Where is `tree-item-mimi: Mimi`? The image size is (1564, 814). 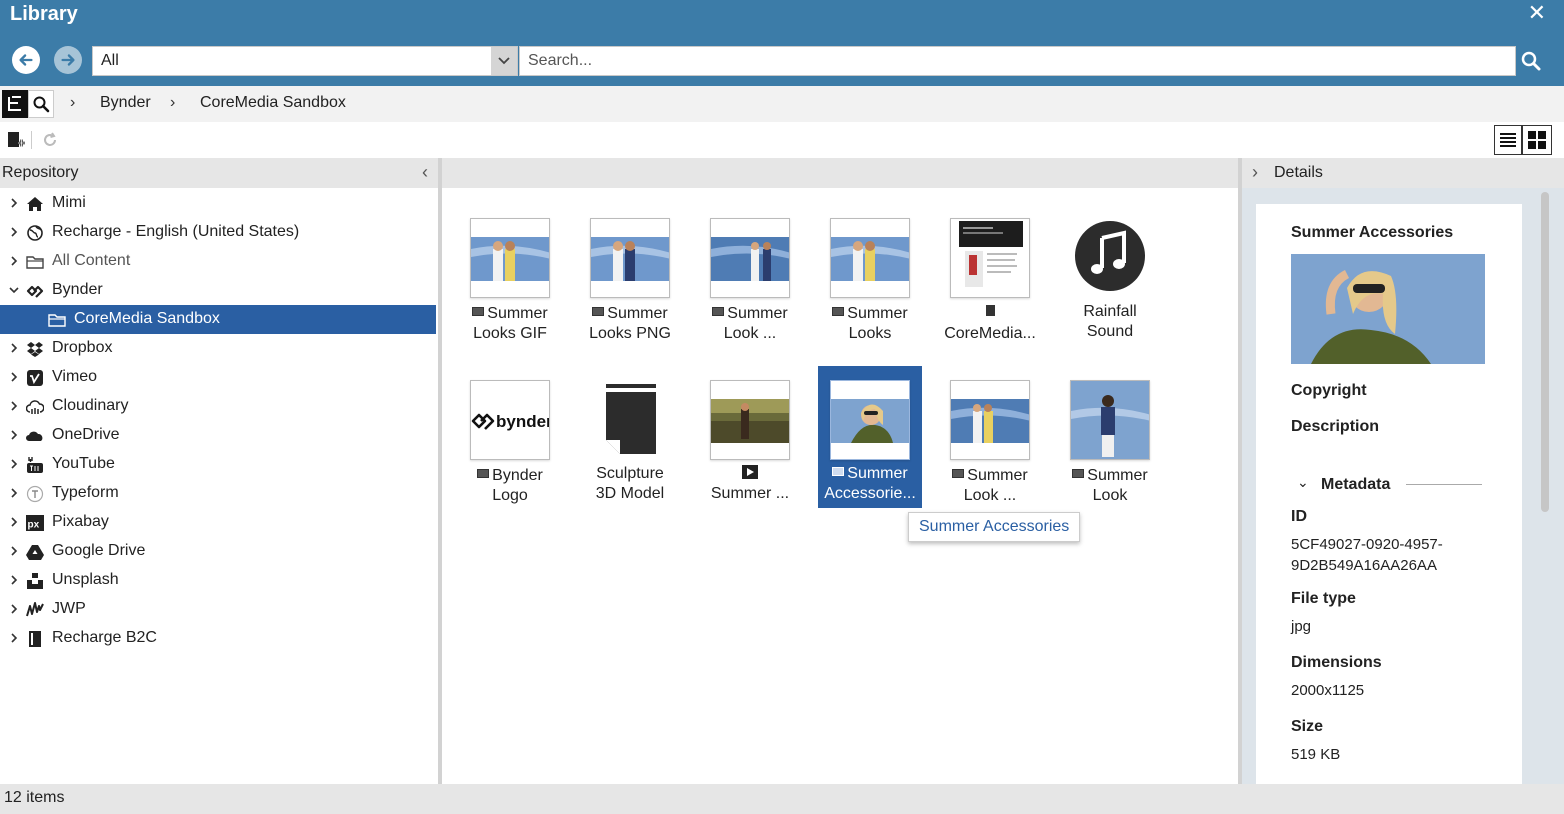
tree-item-mimi: Mimi is located at coordinates (218, 203).